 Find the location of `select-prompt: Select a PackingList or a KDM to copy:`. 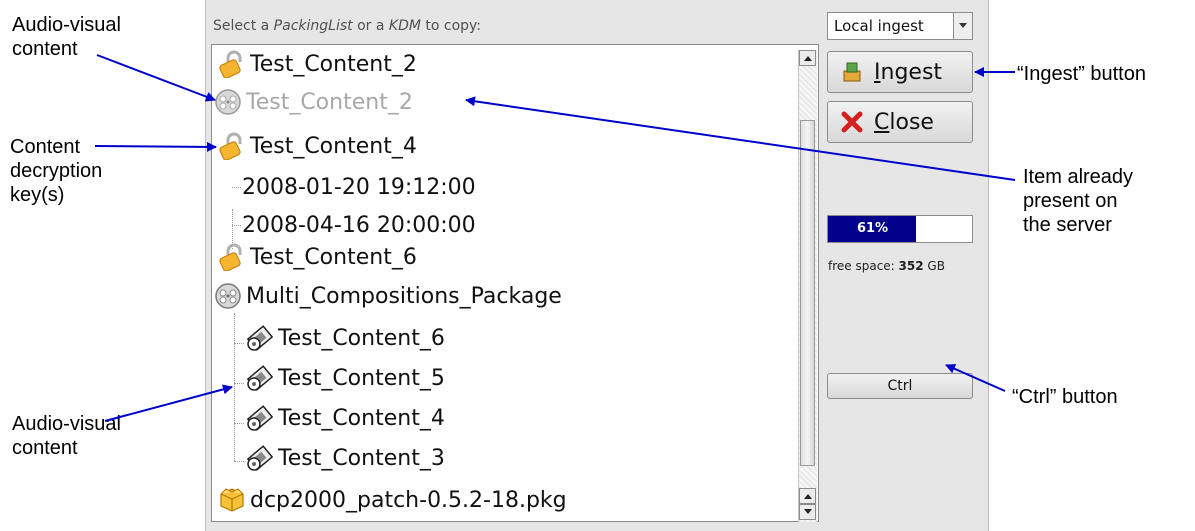

select-prompt: Select a PackingList or a KDM to copy: is located at coordinates (347, 26).